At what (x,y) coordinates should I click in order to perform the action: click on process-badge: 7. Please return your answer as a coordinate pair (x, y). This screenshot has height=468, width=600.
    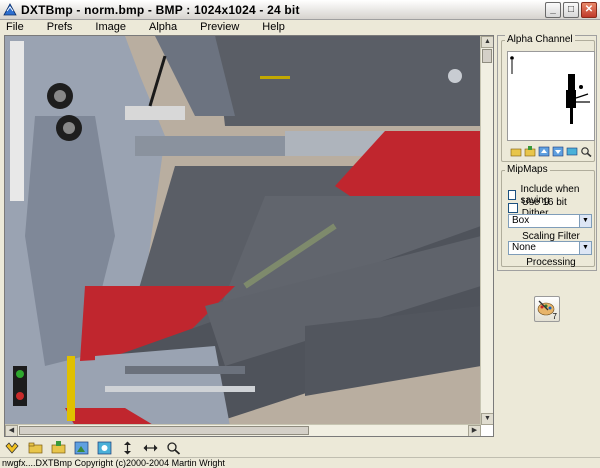
    Looking at the image, I should click on (554, 316).